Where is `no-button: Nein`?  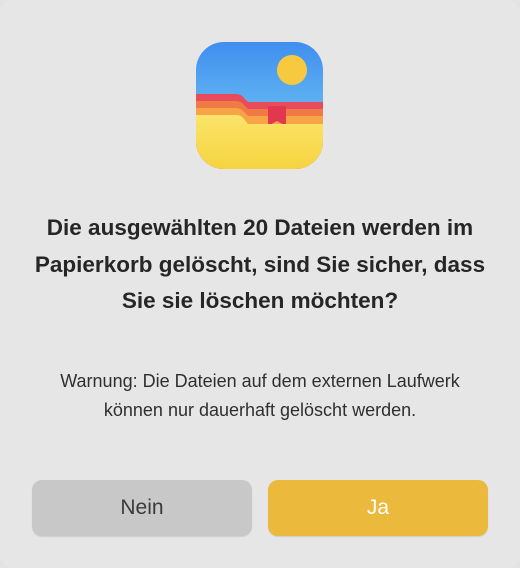 no-button: Nein is located at coordinates (142, 508).